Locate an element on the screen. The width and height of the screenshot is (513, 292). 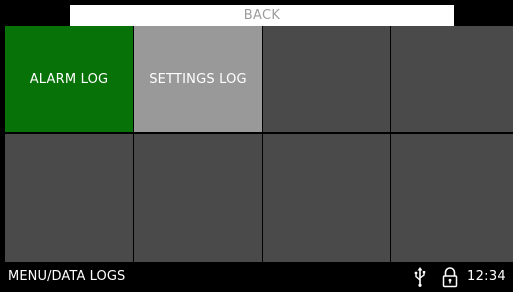
status-bar: MENU/DATA LOGS 12:34 is located at coordinates (256, 277).